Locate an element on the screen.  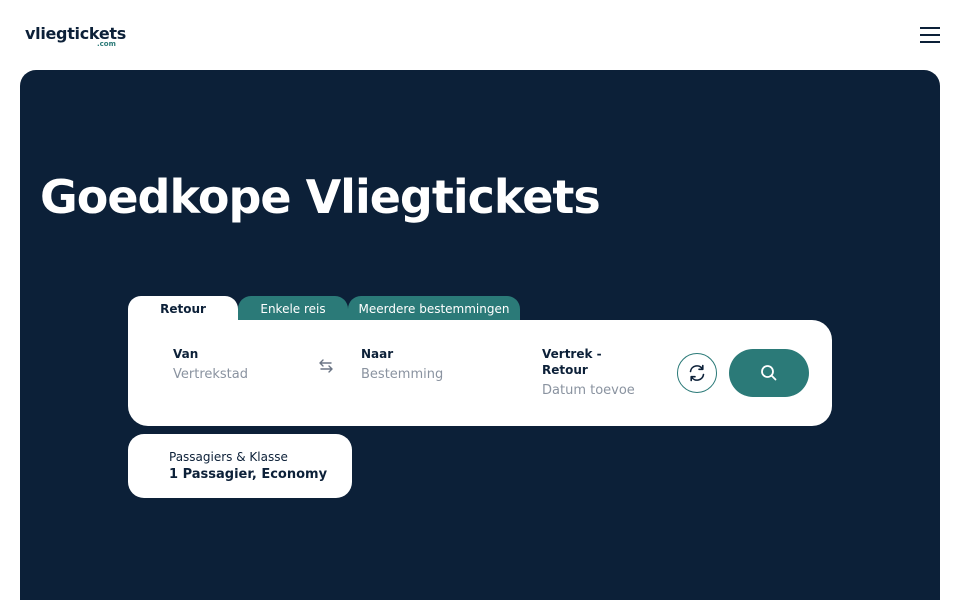
hero-title: Goedkope Vliegtickets is located at coordinates (320, 197).